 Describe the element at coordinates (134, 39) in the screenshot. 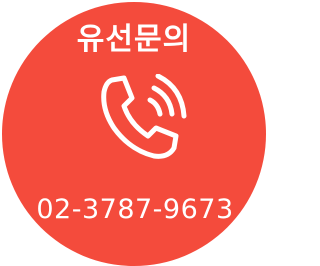

I see `call-inquiry-title: 유선문의` at that location.